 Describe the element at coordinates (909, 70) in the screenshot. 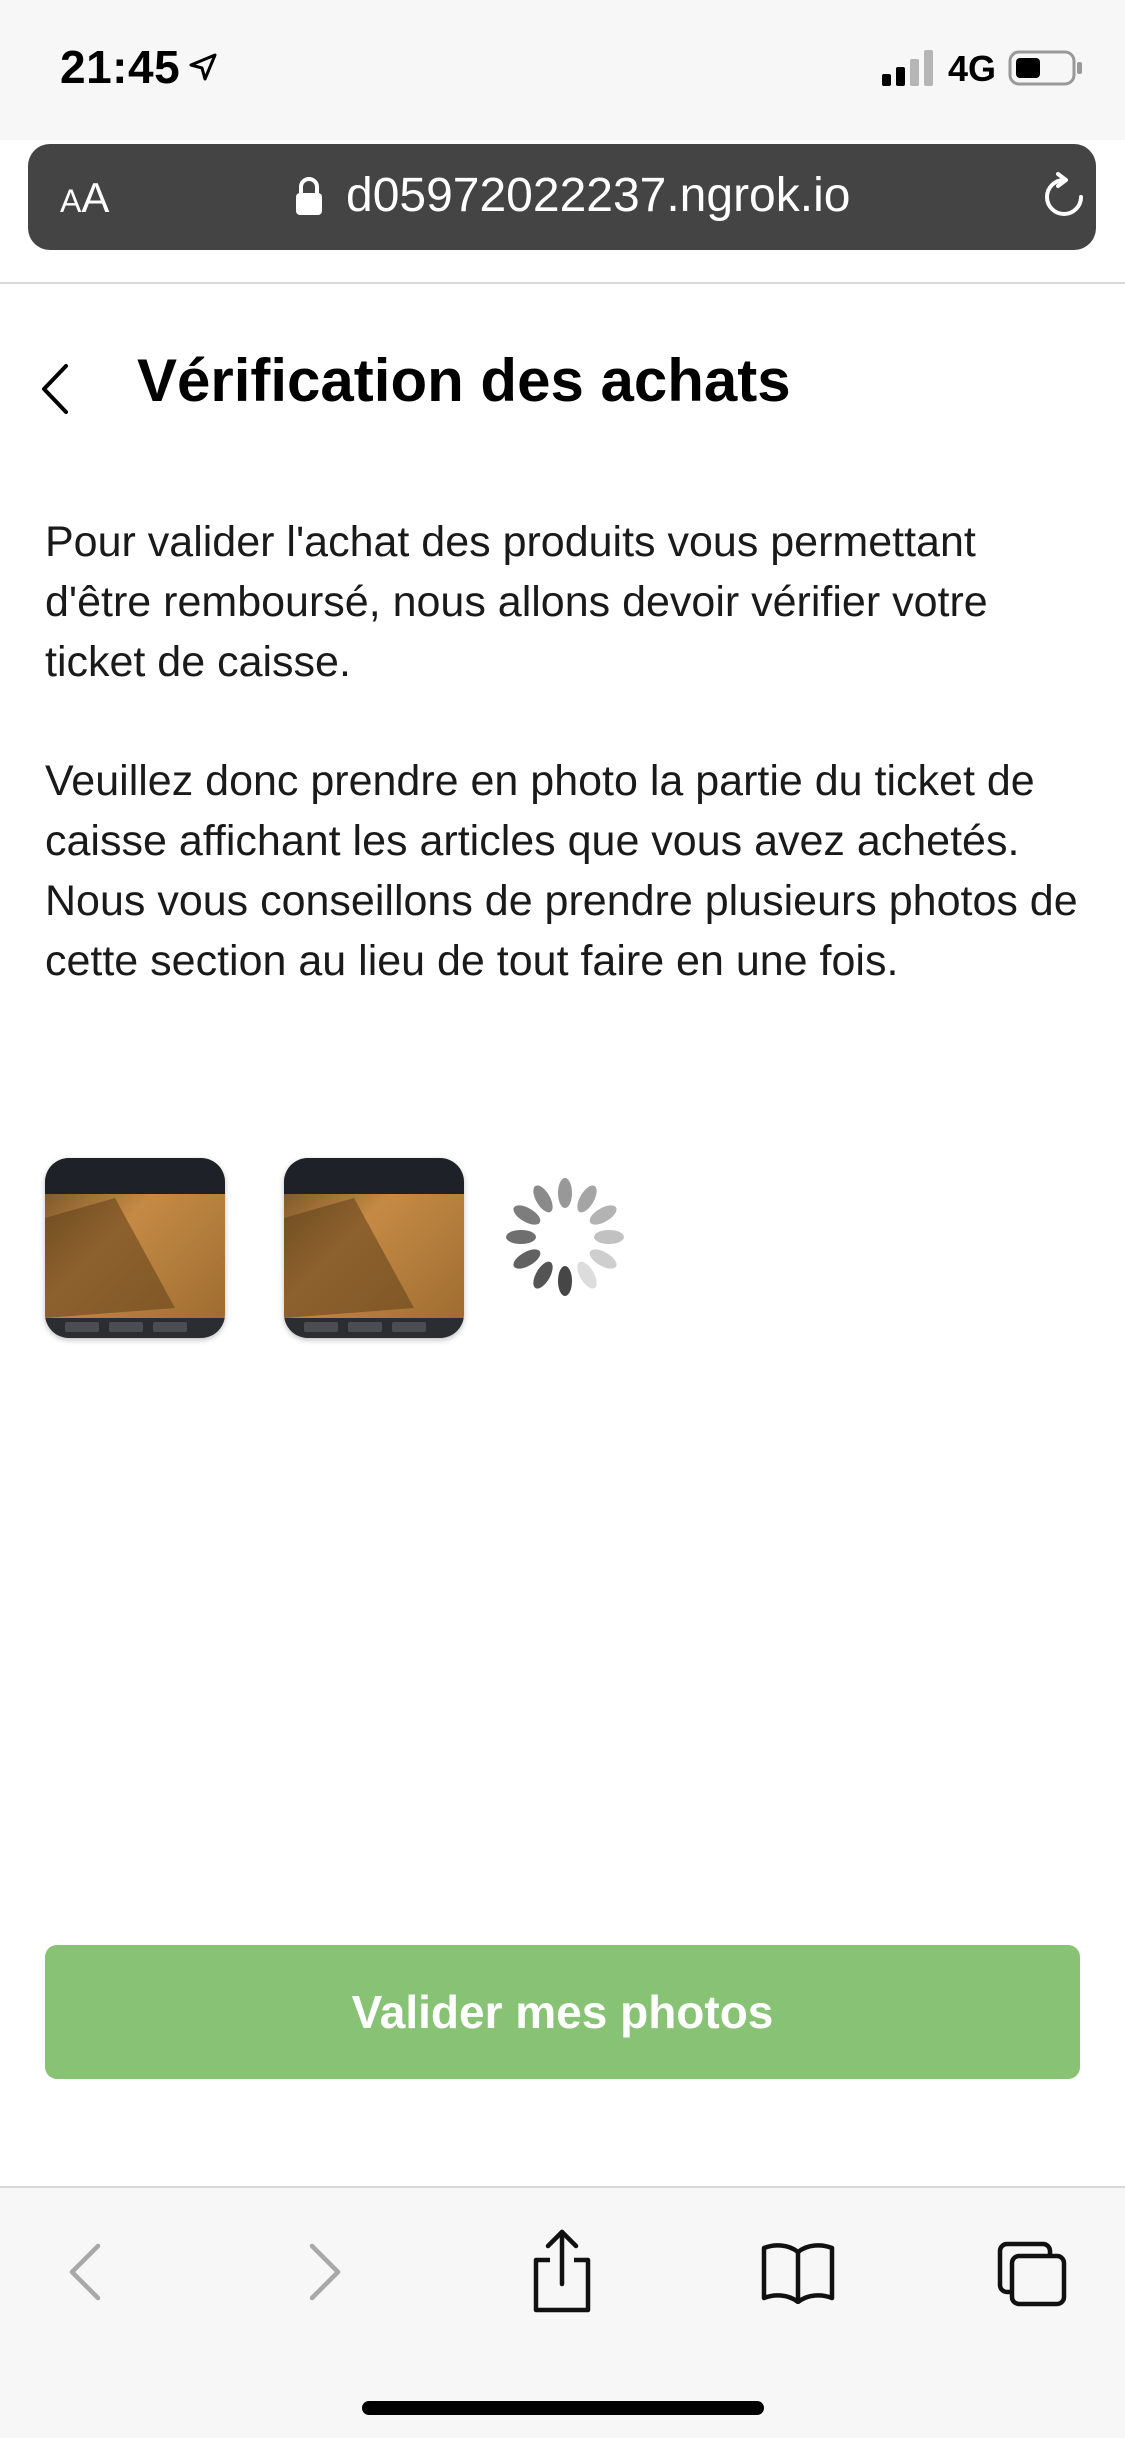

I see `signal-icon` at that location.